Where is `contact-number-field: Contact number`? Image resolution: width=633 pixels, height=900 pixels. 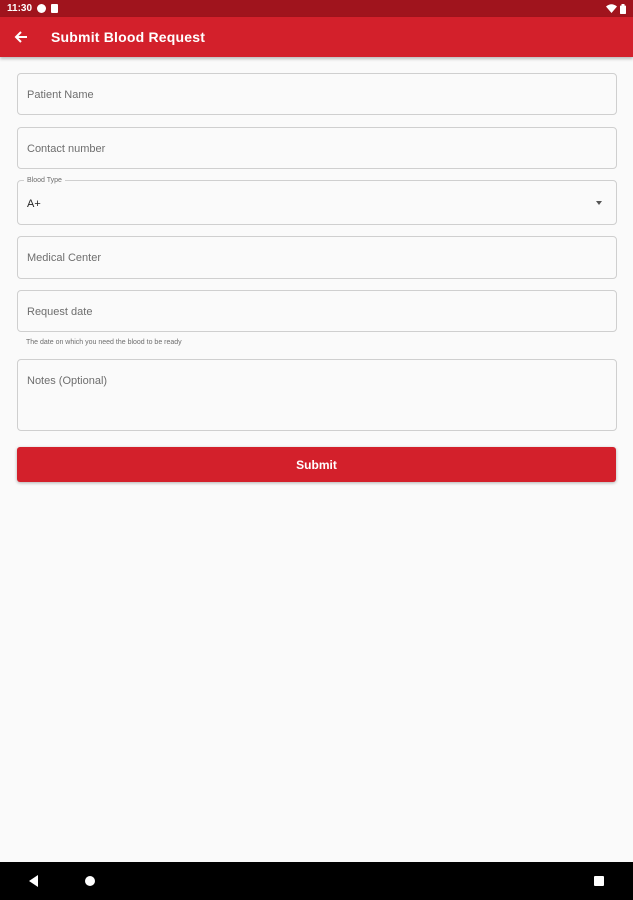 contact-number-field: Contact number is located at coordinates (317, 148).